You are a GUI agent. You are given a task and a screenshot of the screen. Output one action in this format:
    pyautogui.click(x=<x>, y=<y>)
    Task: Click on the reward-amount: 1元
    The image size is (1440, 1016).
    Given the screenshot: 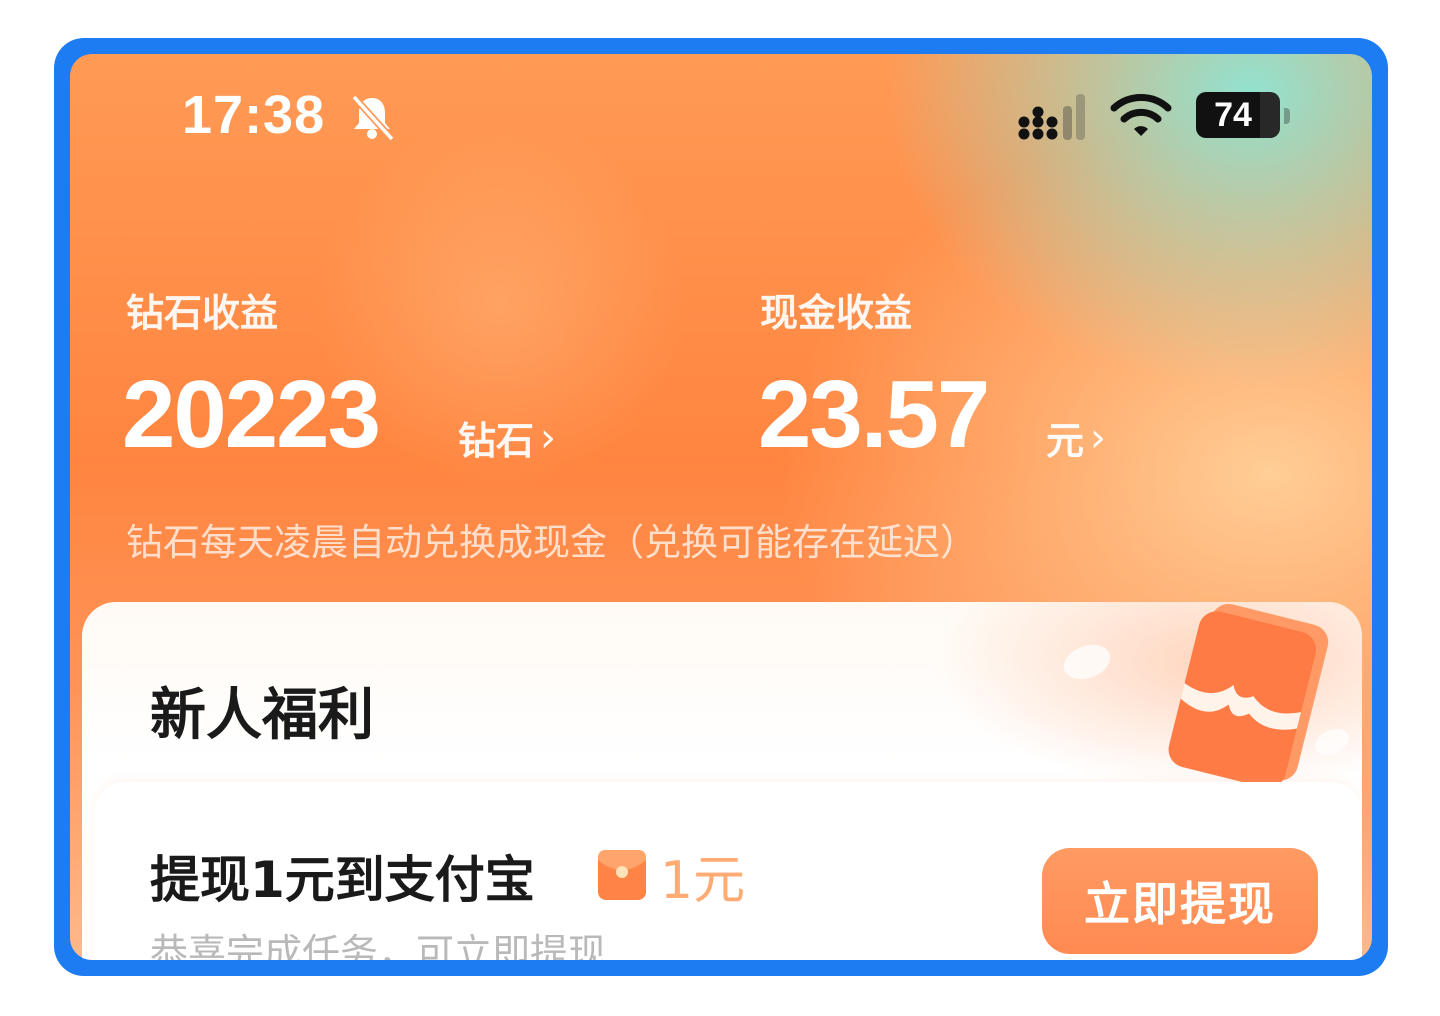 What is the action you would take?
    pyautogui.click(x=703, y=881)
    